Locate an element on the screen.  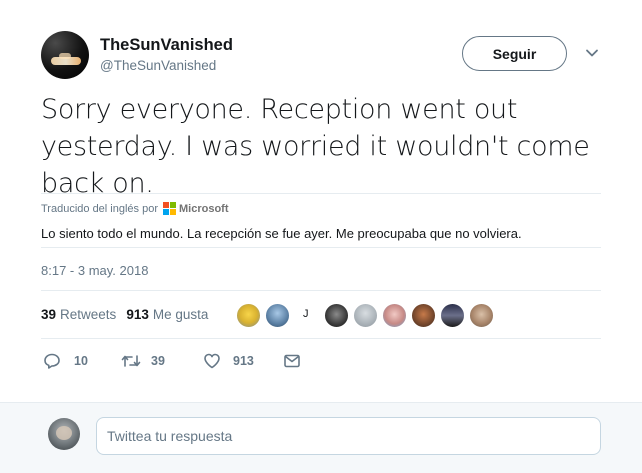
reply-input: Twittea tu respuesta is located at coordinates (348, 436).